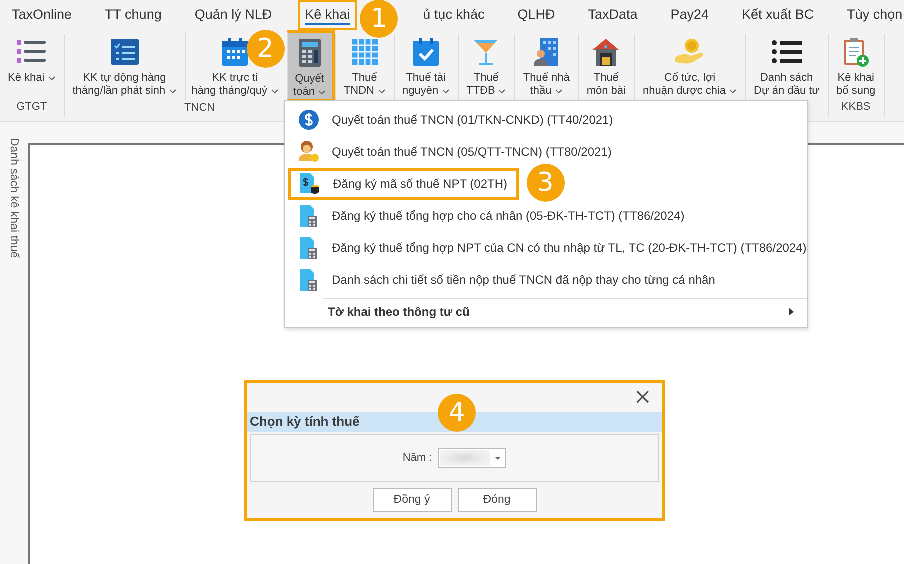  I want to click on menu-tab: Quản lý NLĐ, so click(234, 15).